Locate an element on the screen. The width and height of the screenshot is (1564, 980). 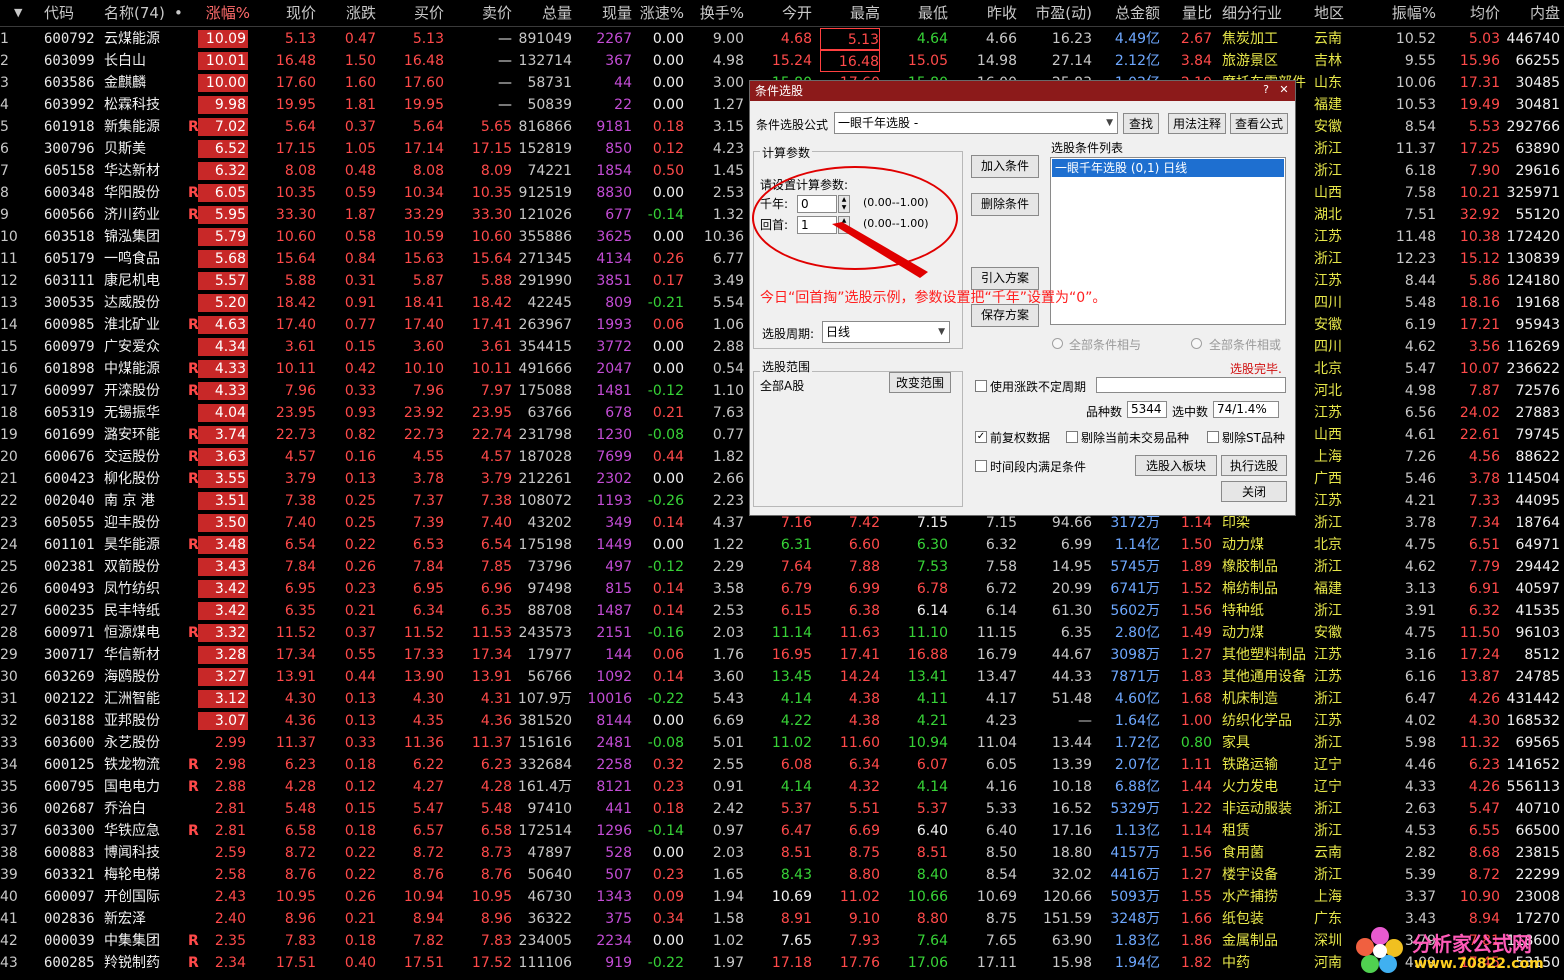
col-header-open: 今开 is located at coordinates (782, 13).